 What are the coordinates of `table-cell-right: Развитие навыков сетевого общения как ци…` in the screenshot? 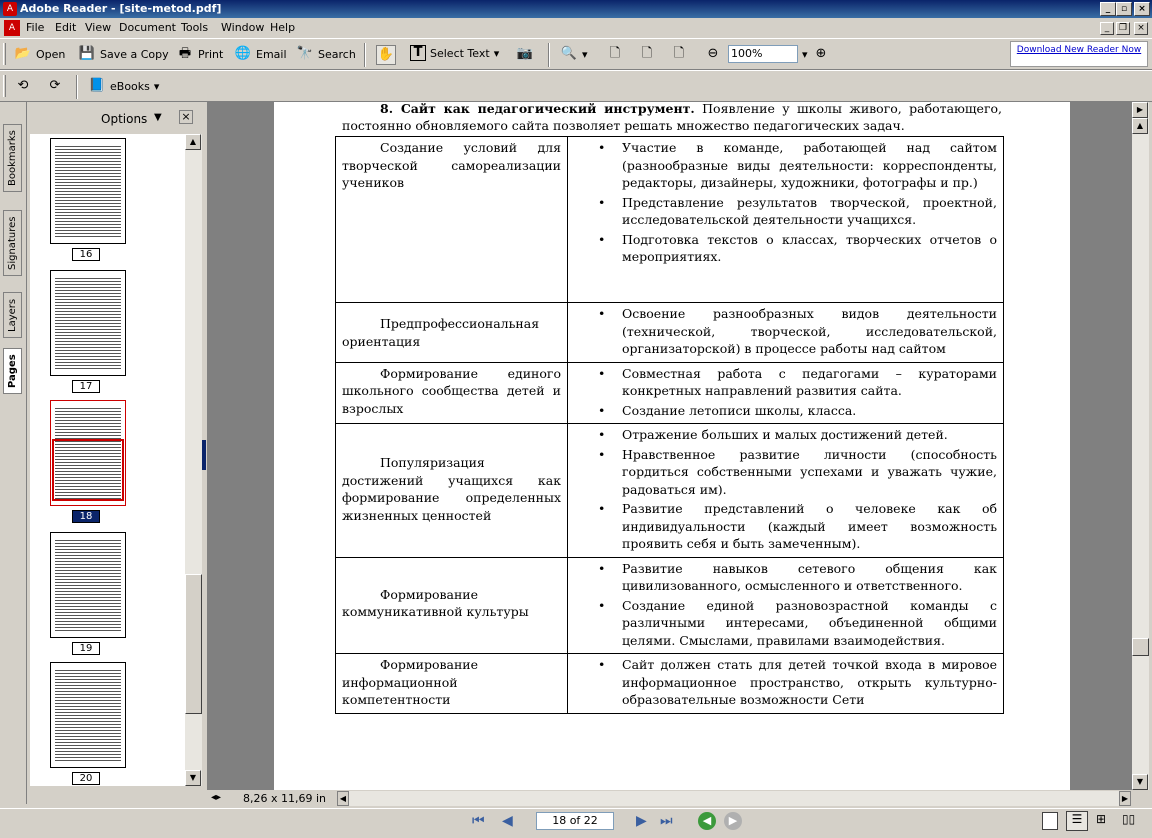 It's located at (785, 605).